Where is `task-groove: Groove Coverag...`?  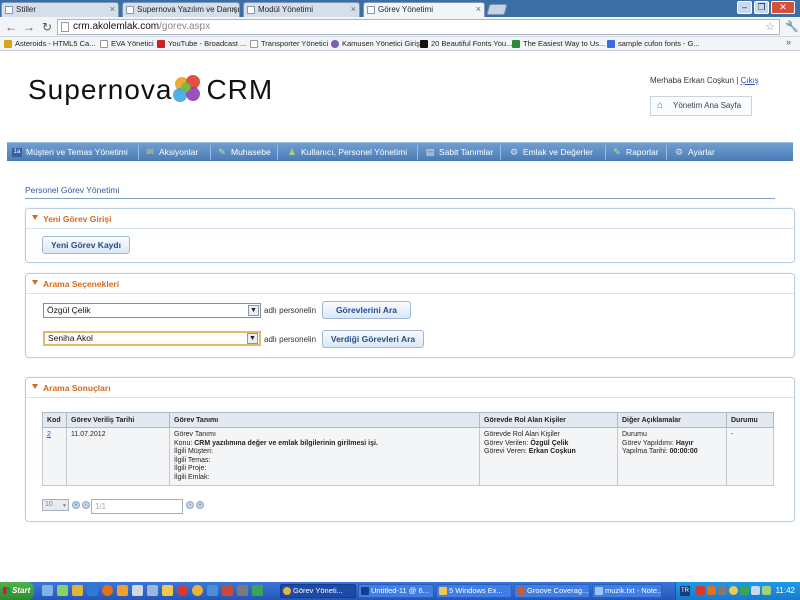
task-groove: Groove Coverag... is located at coordinates (552, 591).